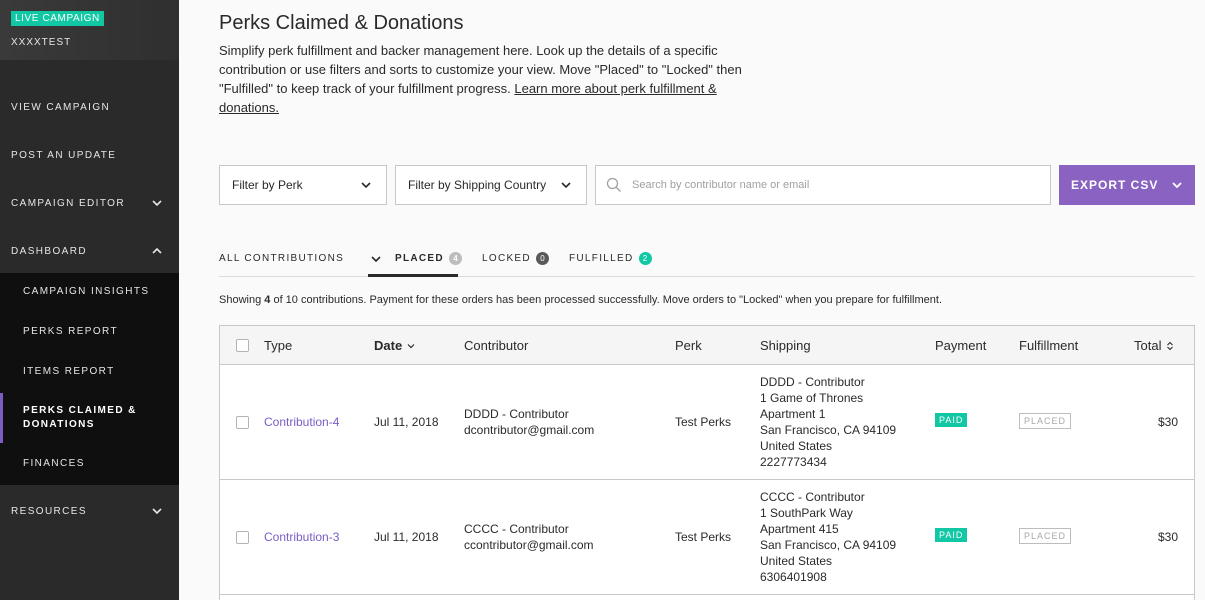 Image resolution: width=1205 pixels, height=600 pixels. Describe the element at coordinates (529, 430) in the screenshot. I see `contributor-email: dcontributor@gmail.com` at that location.